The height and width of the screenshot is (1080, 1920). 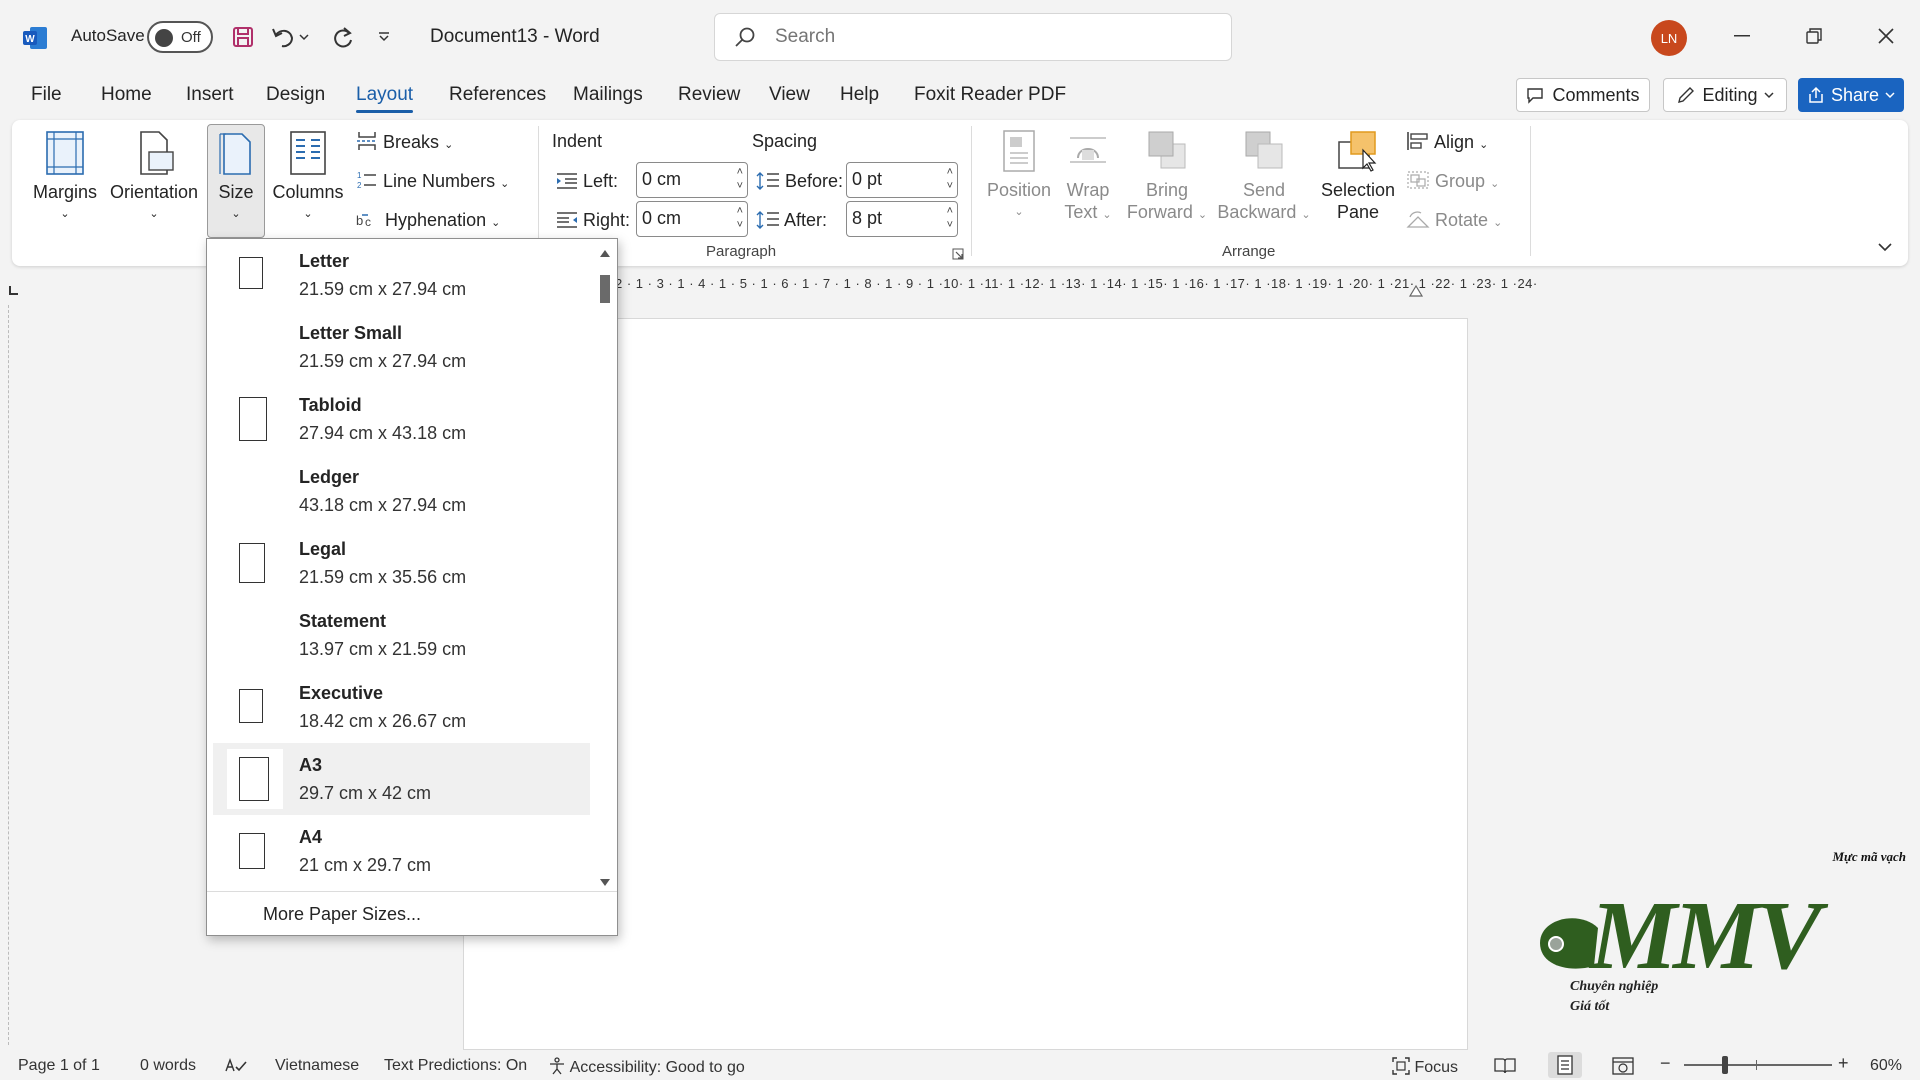 I want to click on tab-help: Help, so click(x=859, y=95).